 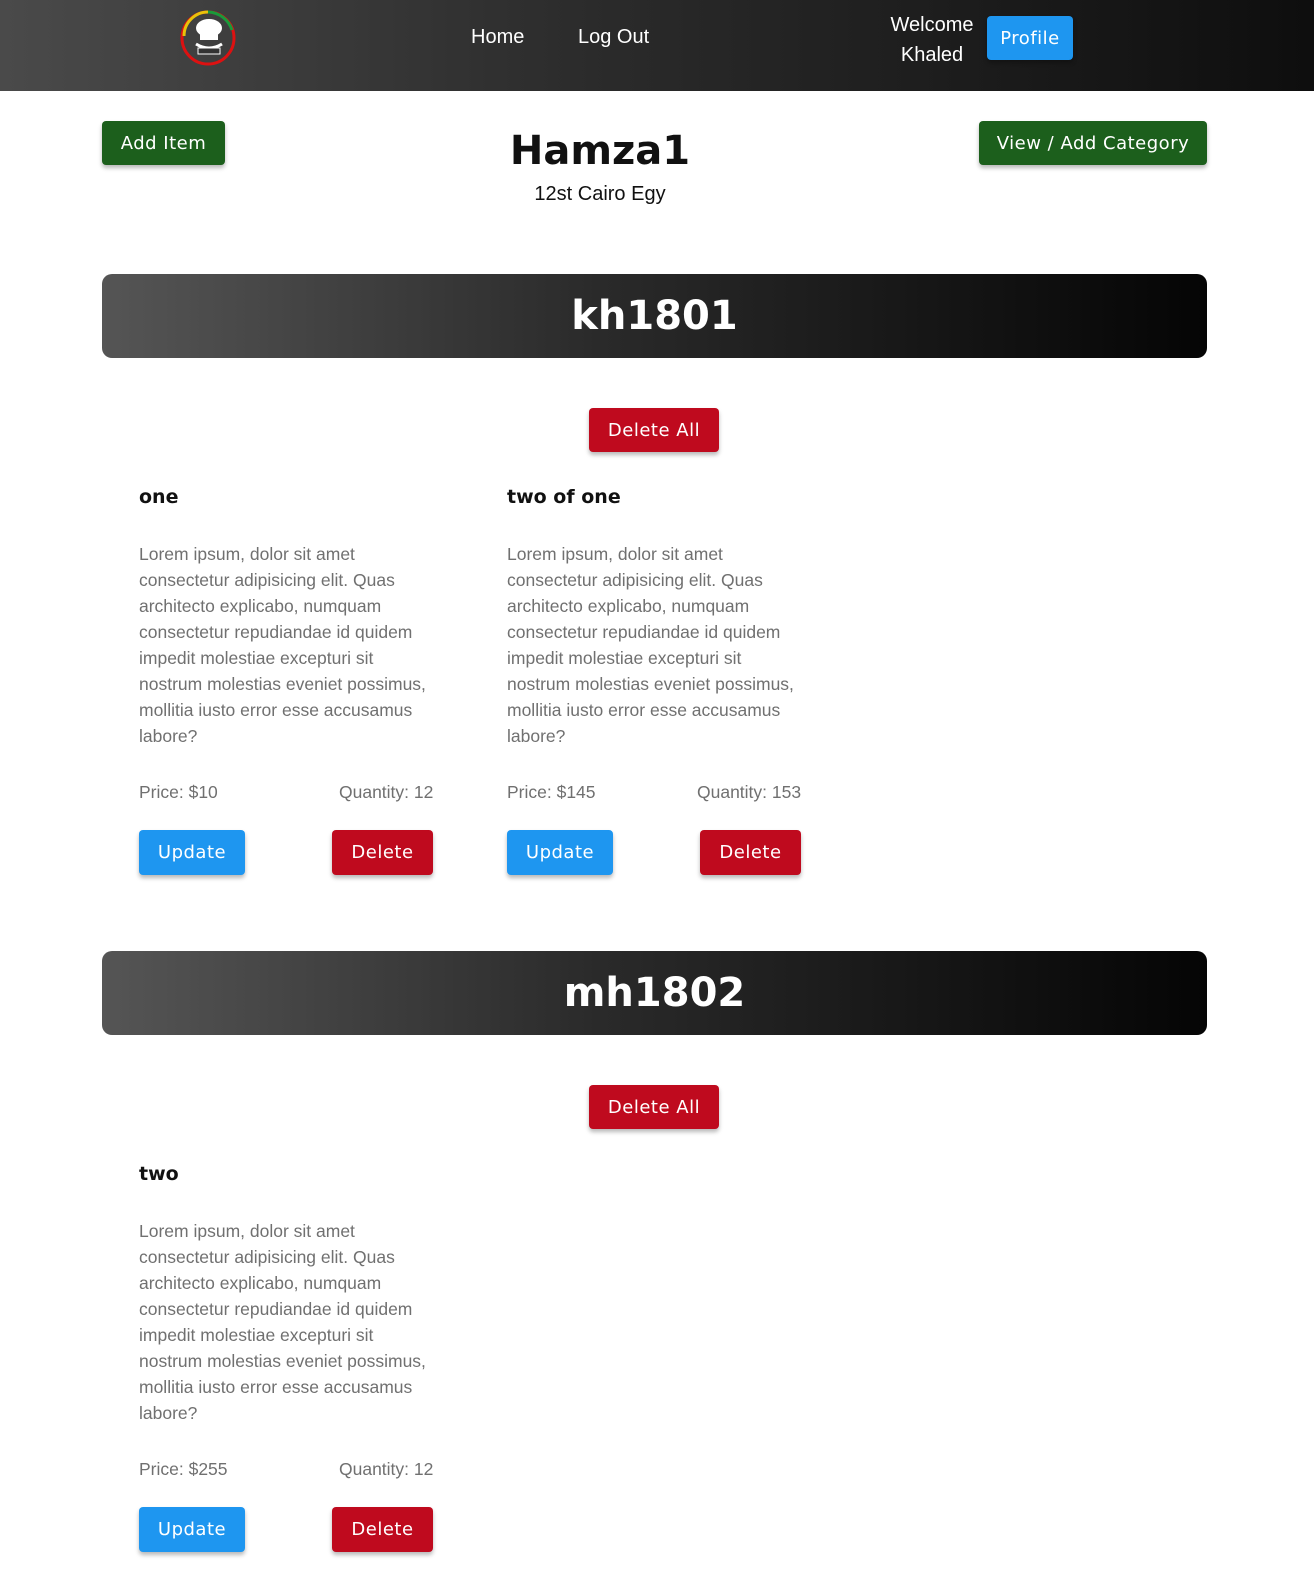 I want to click on add-item-button: Add Item, so click(x=163, y=143).